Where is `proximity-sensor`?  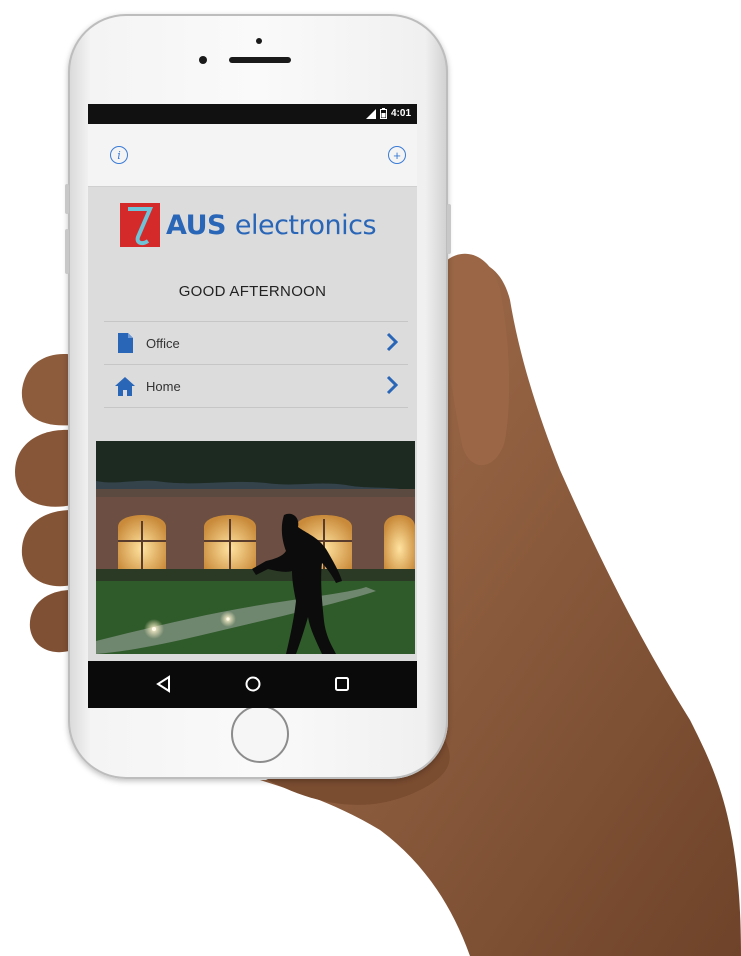 proximity-sensor is located at coordinates (259, 41).